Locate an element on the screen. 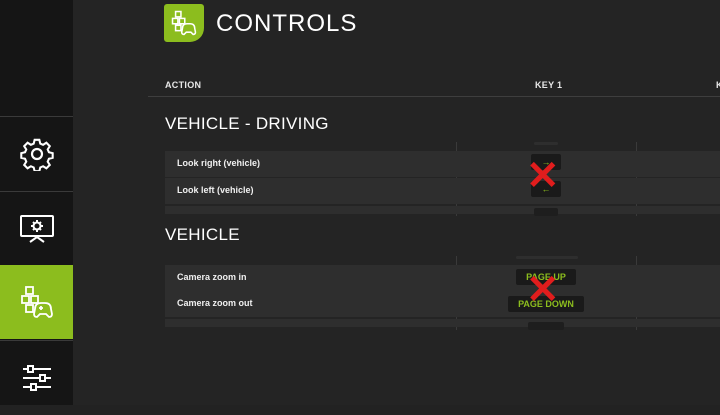  column-header-key1: KEY 1 is located at coordinates (549, 85).